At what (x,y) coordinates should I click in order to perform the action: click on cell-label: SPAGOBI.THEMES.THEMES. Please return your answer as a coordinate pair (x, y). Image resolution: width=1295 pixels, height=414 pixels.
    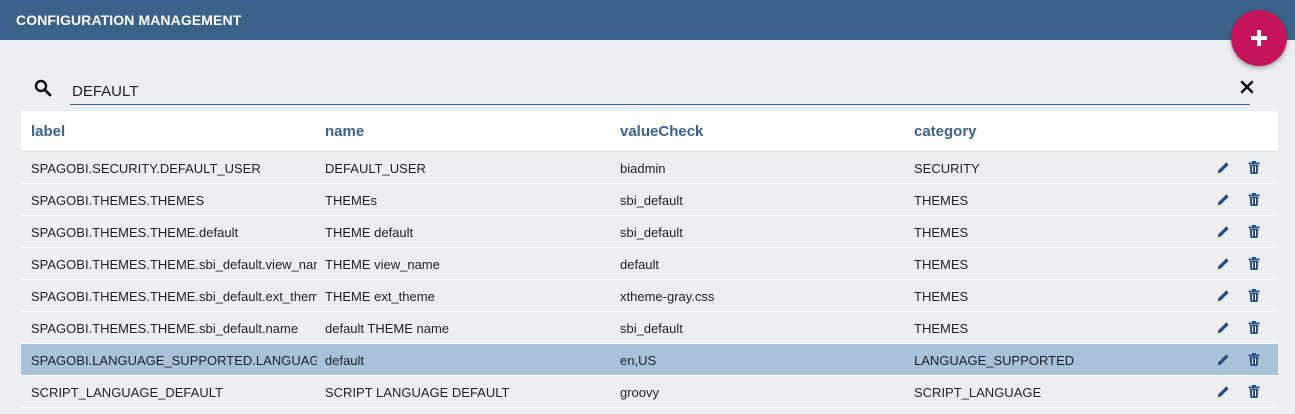
    Looking at the image, I should click on (118, 200).